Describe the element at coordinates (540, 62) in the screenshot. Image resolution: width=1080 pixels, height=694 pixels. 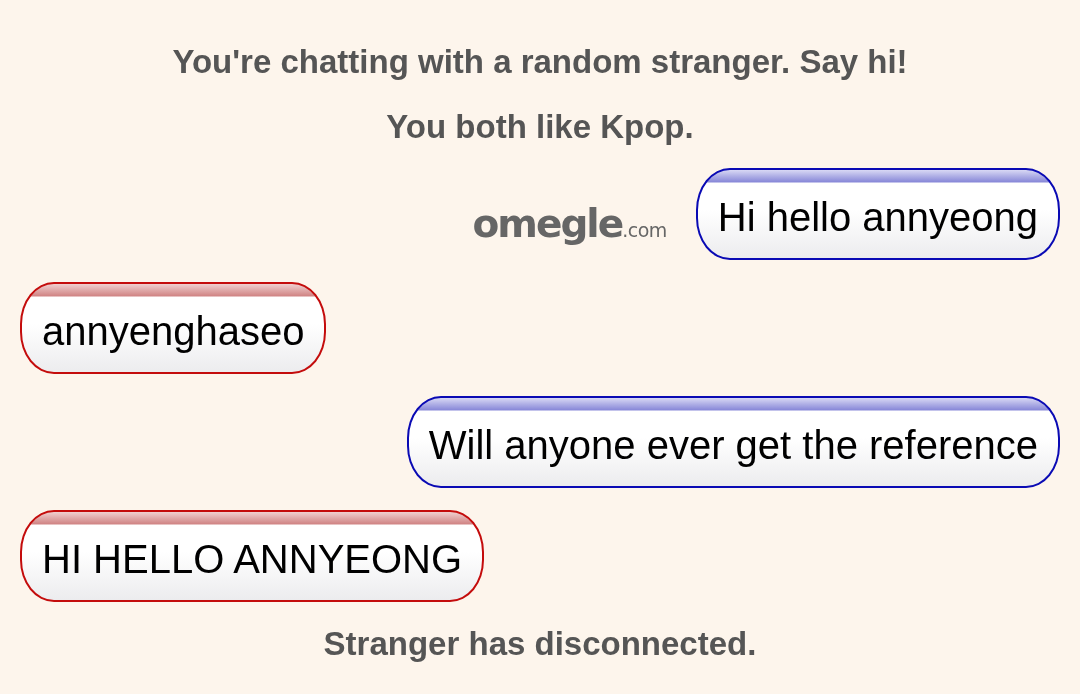
I see `status-message: You're chatting with a random stranger. Say hi!` at that location.